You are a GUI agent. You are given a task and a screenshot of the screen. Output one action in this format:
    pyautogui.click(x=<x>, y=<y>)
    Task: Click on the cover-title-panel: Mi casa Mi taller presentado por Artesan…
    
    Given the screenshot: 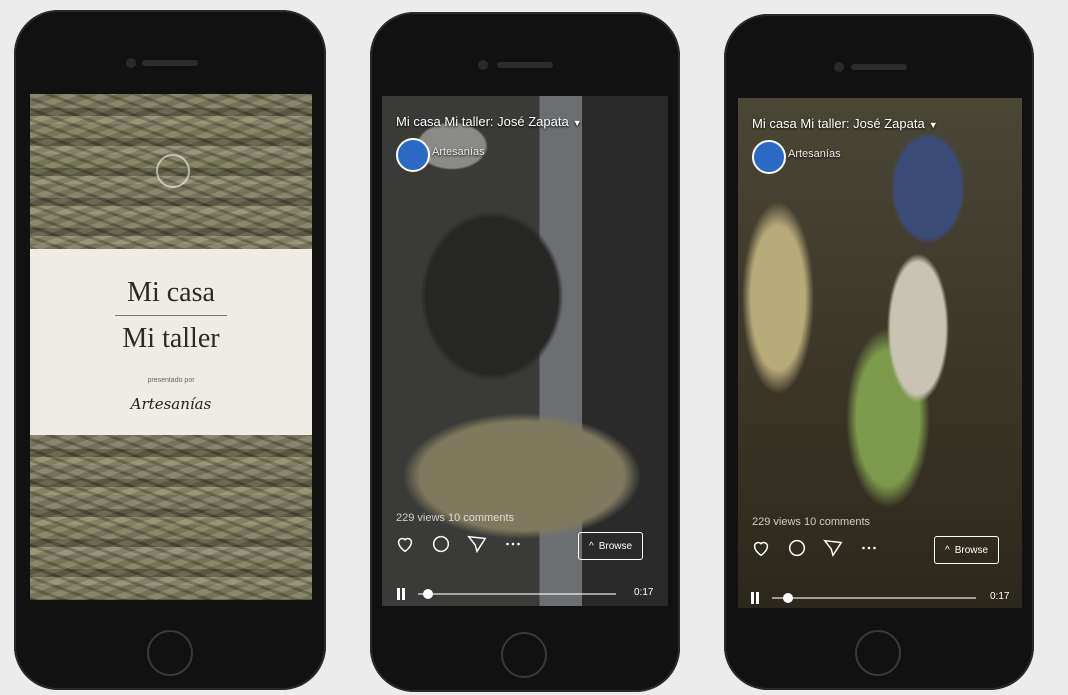 What is the action you would take?
    pyautogui.click(x=171, y=342)
    